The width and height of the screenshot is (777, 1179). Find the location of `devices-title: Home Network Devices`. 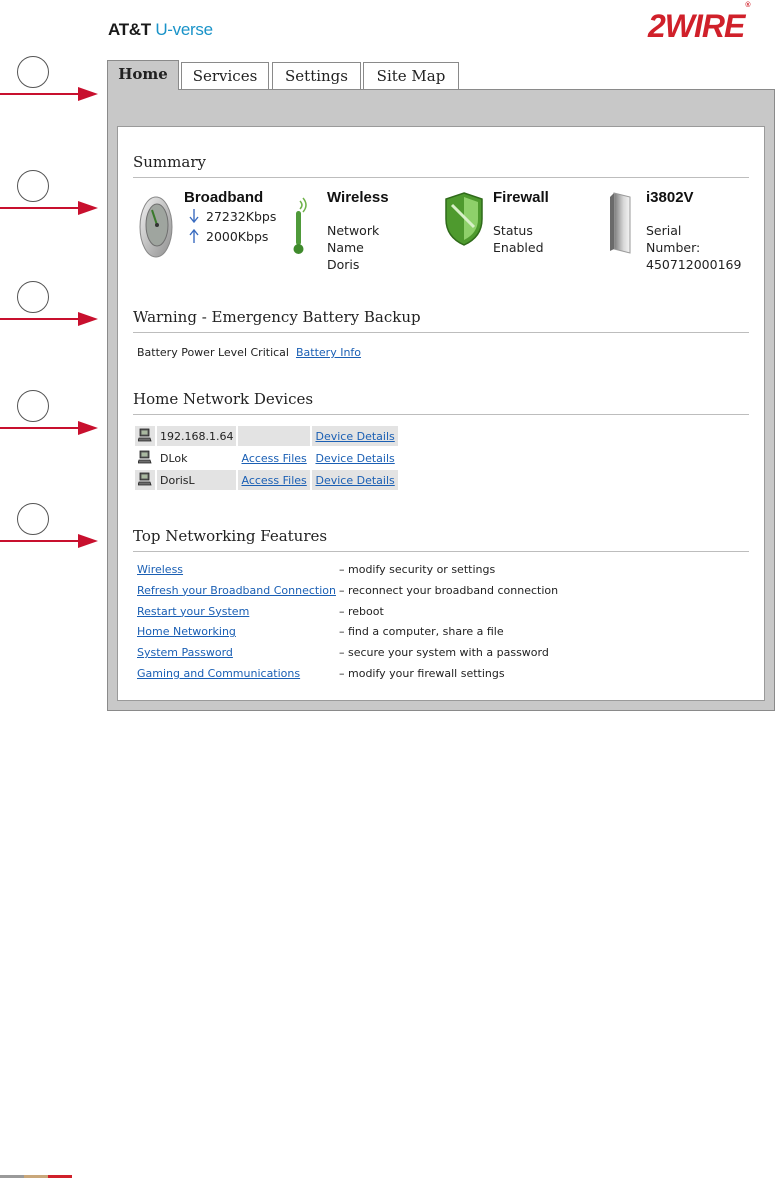

devices-title: Home Network Devices is located at coordinates (223, 399).